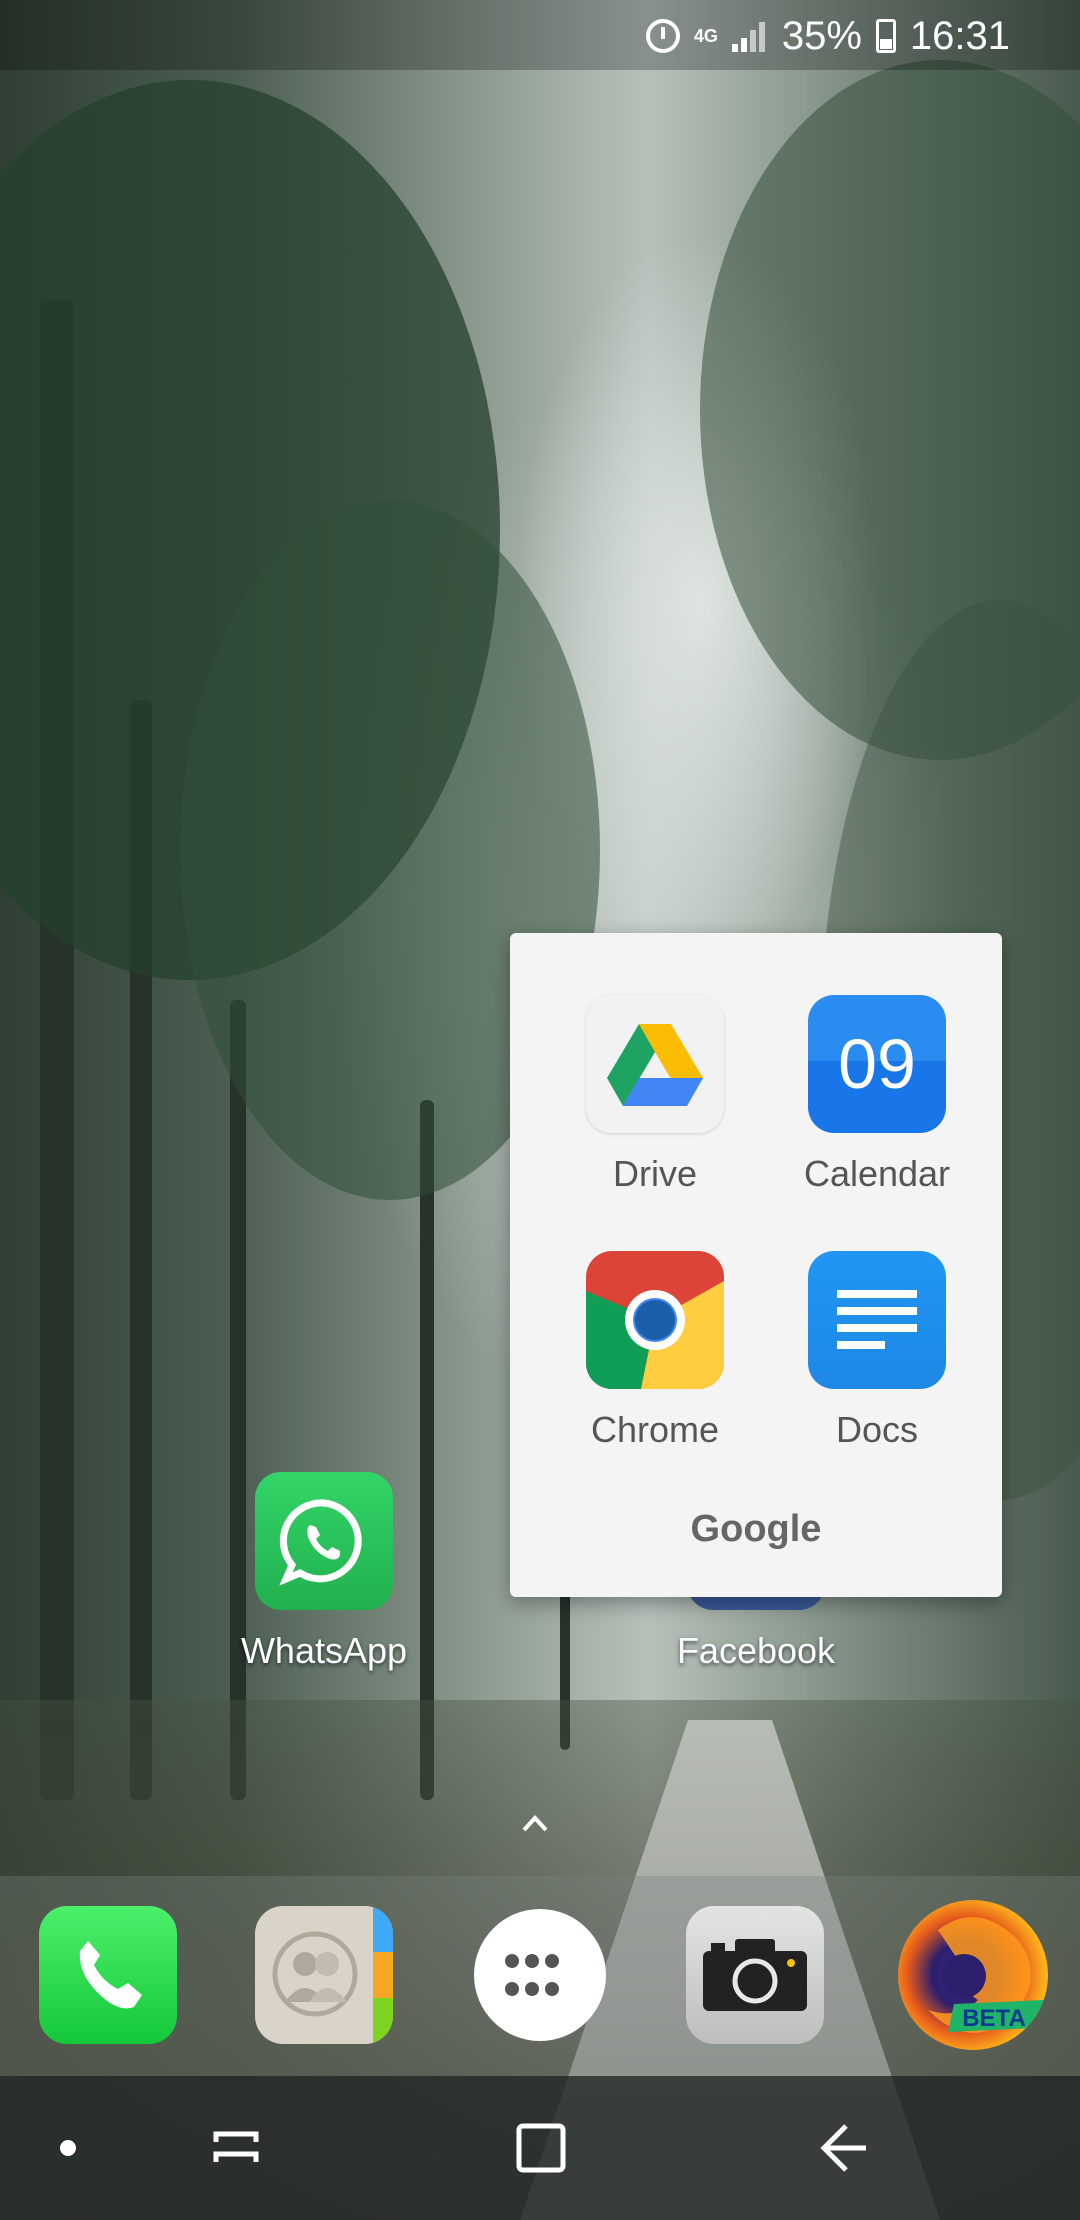  Describe the element at coordinates (877, 1173) in the screenshot. I see `app-label: Calendar` at that location.